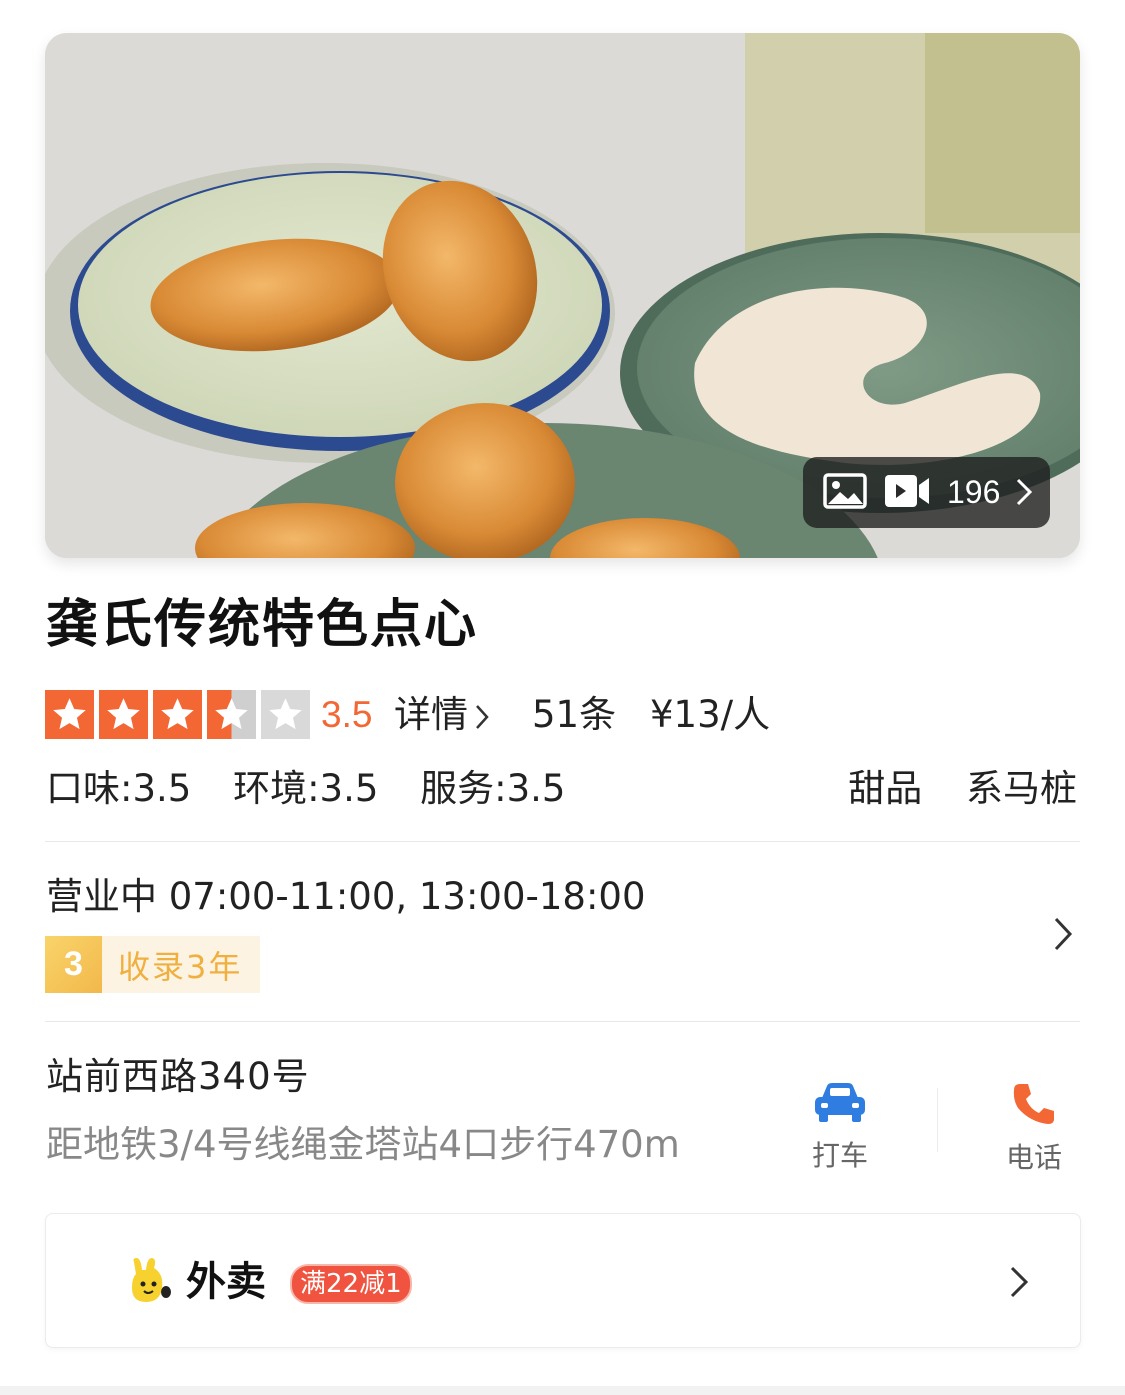 This screenshot has height=1395, width=1125. What do you see at coordinates (974, 492) in the screenshot?
I see `media-count: 196` at bounding box center [974, 492].